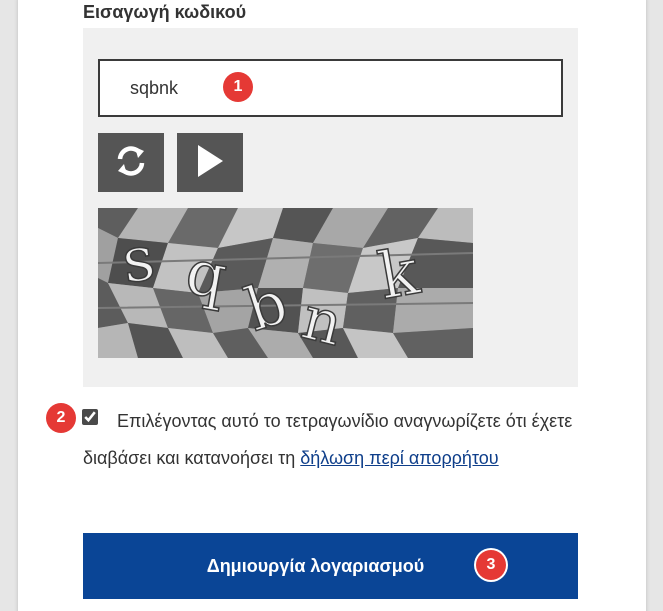 This screenshot has height=611, width=663. I want to click on refresh-captcha-button, so click(131, 162).